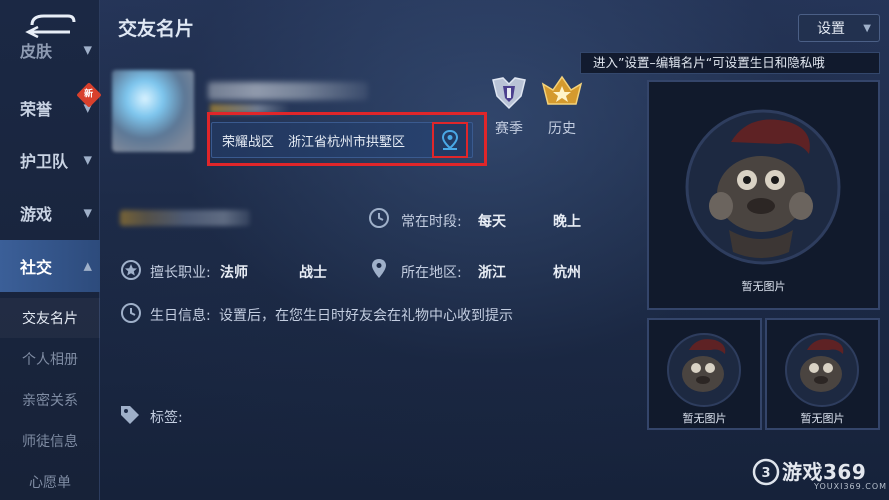 Image resolution: width=889 pixels, height=500 pixels. What do you see at coordinates (567, 222) in the screenshot?
I see `online-value-time: 晚上` at bounding box center [567, 222].